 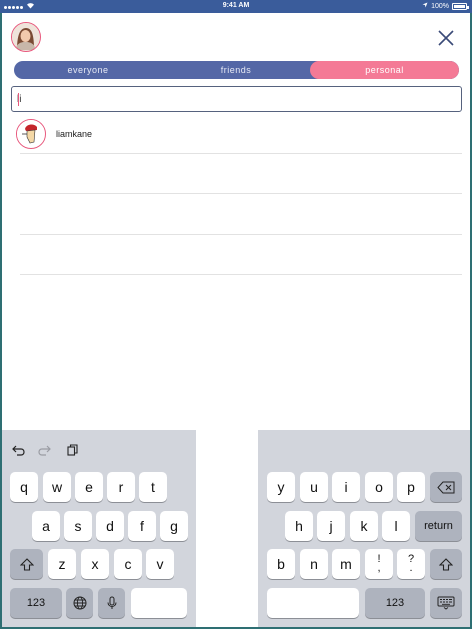 What do you see at coordinates (440, 6) in the screenshot?
I see `battery-percent: 100%` at bounding box center [440, 6].